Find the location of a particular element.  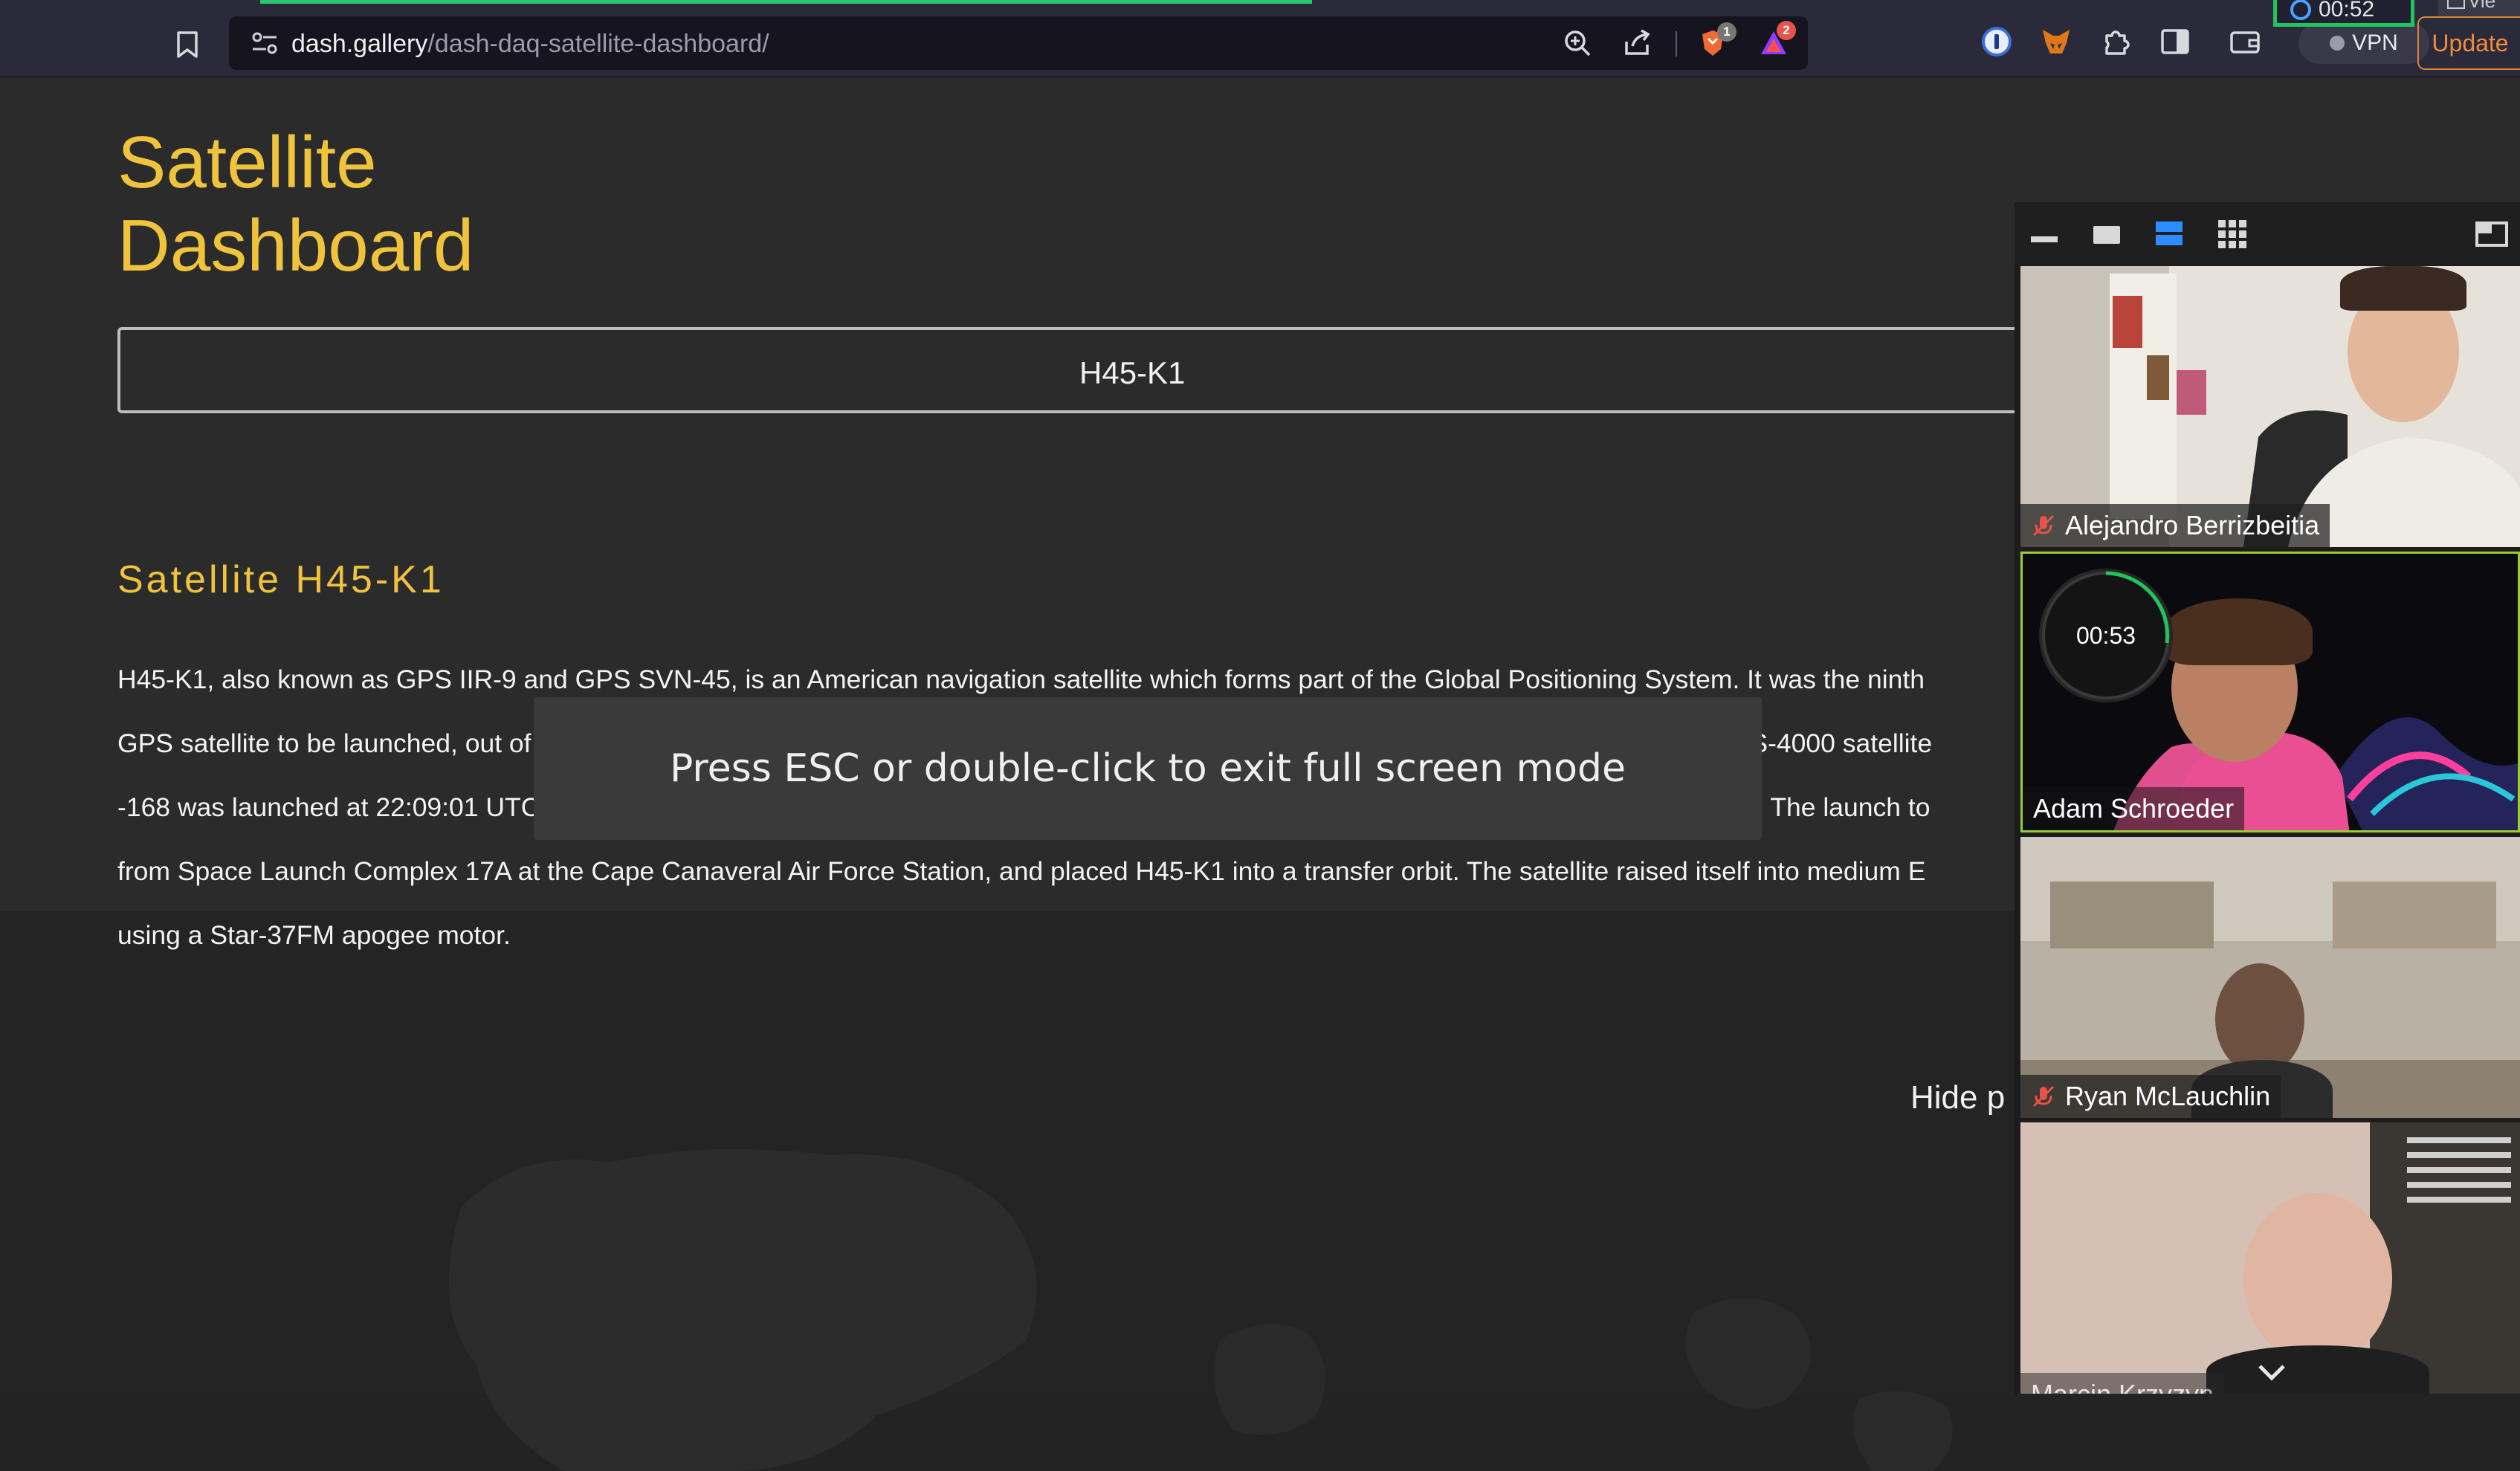

password-manager-icon is located at coordinates (1997, 41).